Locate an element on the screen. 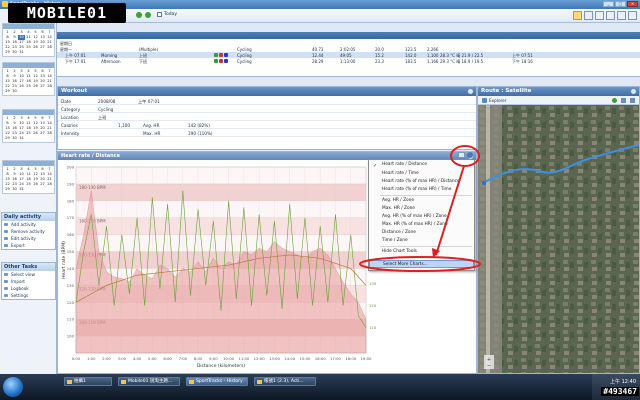 The width and height of the screenshot is (640, 400). menu-item-distance-zone: Distance / Zone is located at coordinates (421, 233).